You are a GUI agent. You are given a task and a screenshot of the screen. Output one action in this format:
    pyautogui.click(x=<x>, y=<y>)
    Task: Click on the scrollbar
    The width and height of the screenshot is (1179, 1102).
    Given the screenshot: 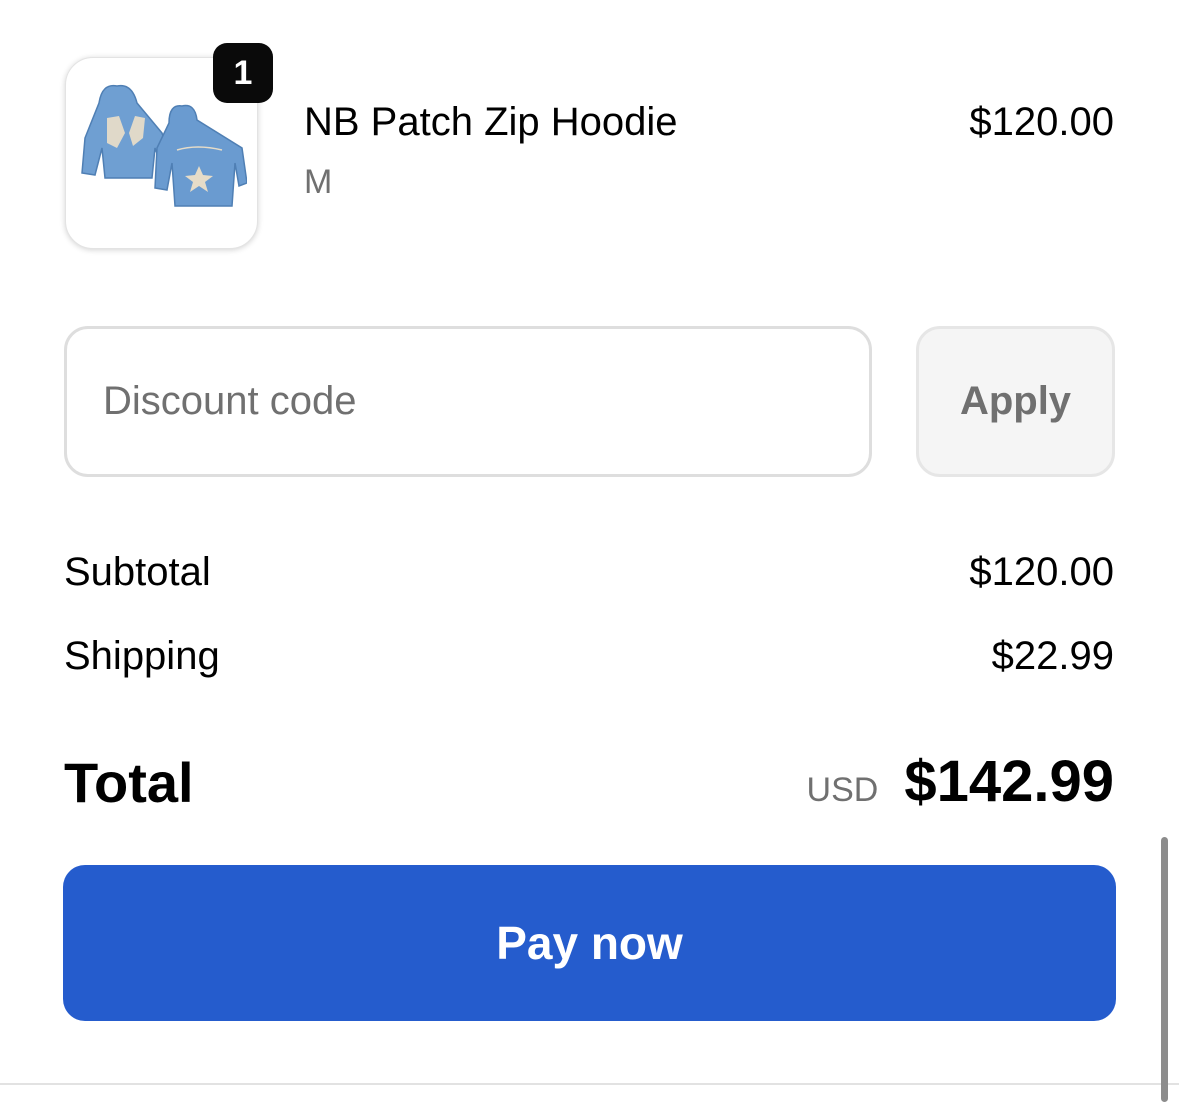 What is the action you would take?
    pyautogui.click(x=1164, y=969)
    